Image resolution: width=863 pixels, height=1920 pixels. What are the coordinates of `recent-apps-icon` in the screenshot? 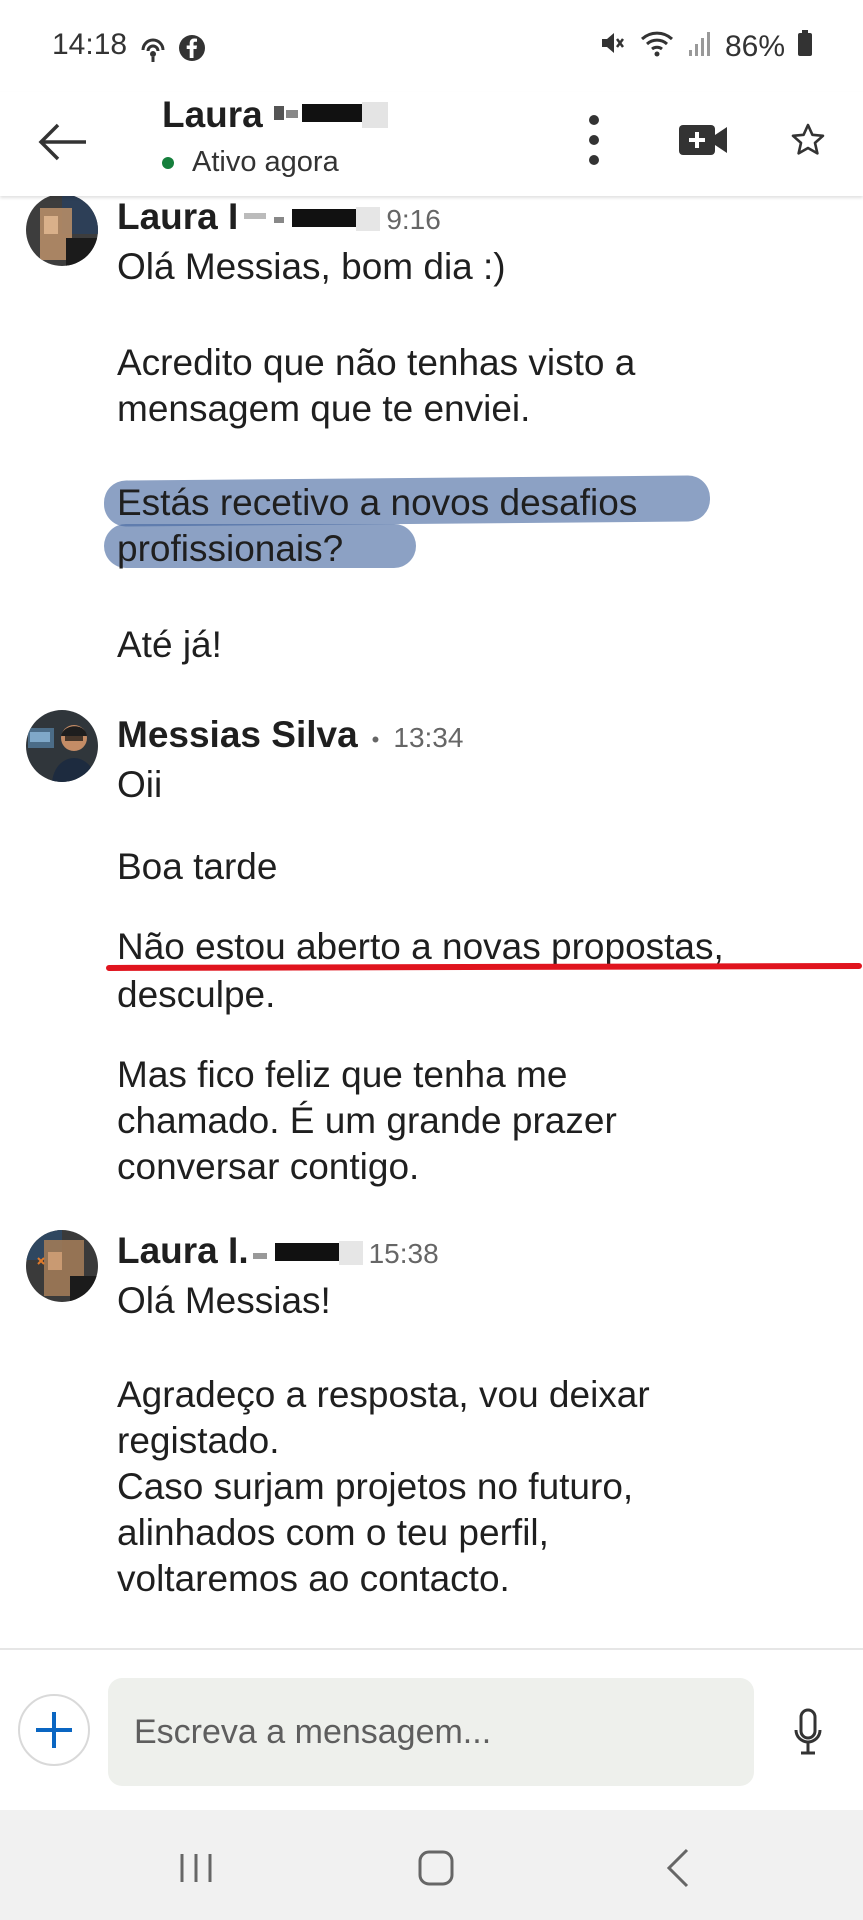 It's located at (196, 1868).